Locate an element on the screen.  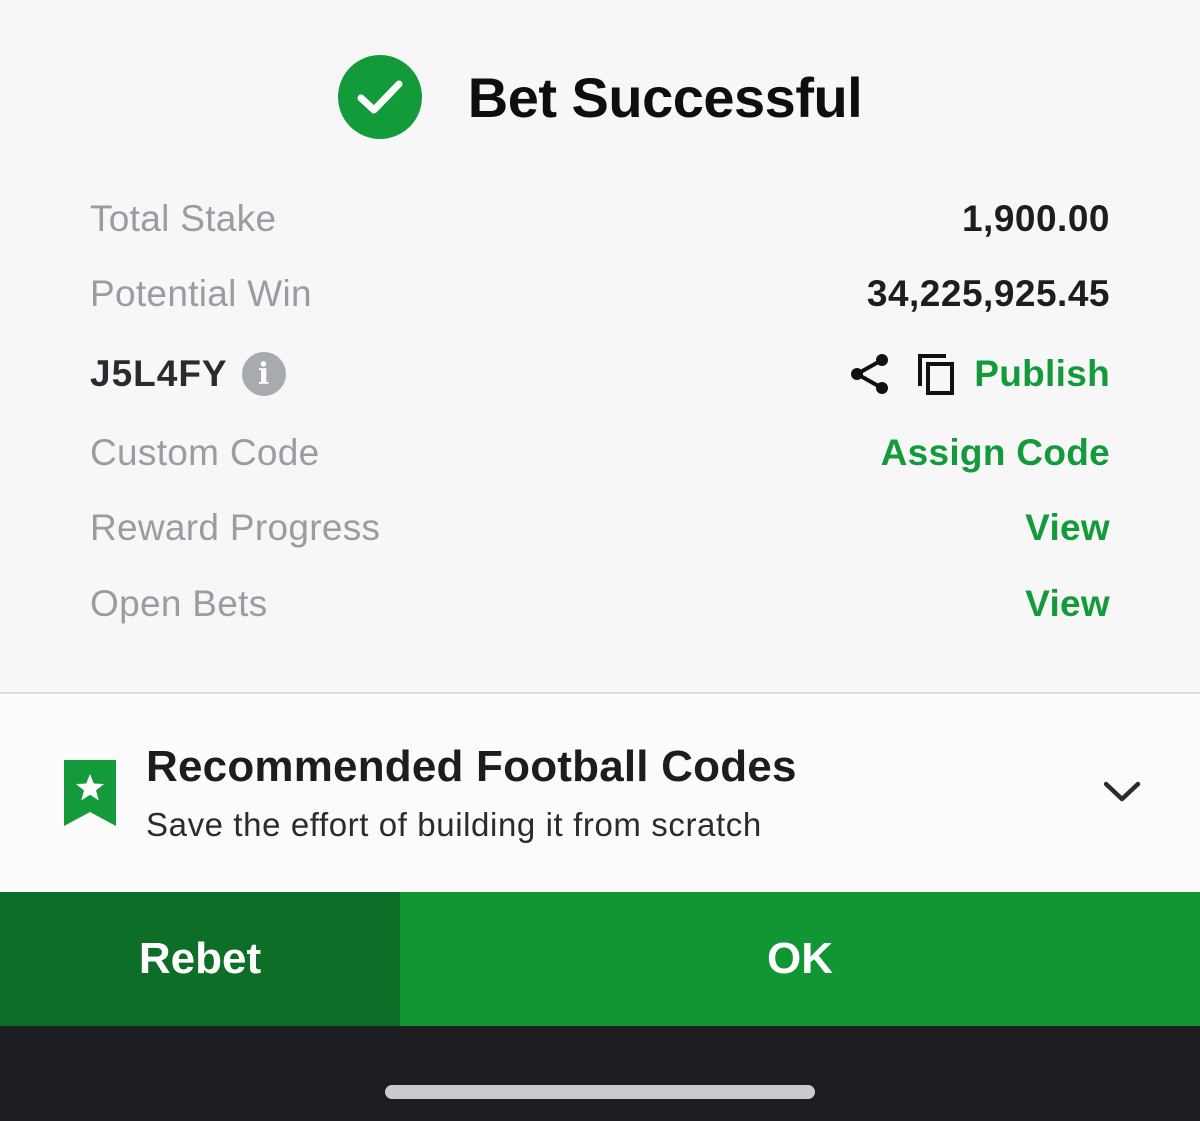
reward-progress-row: Reward Progress View is located at coordinates (600, 528).